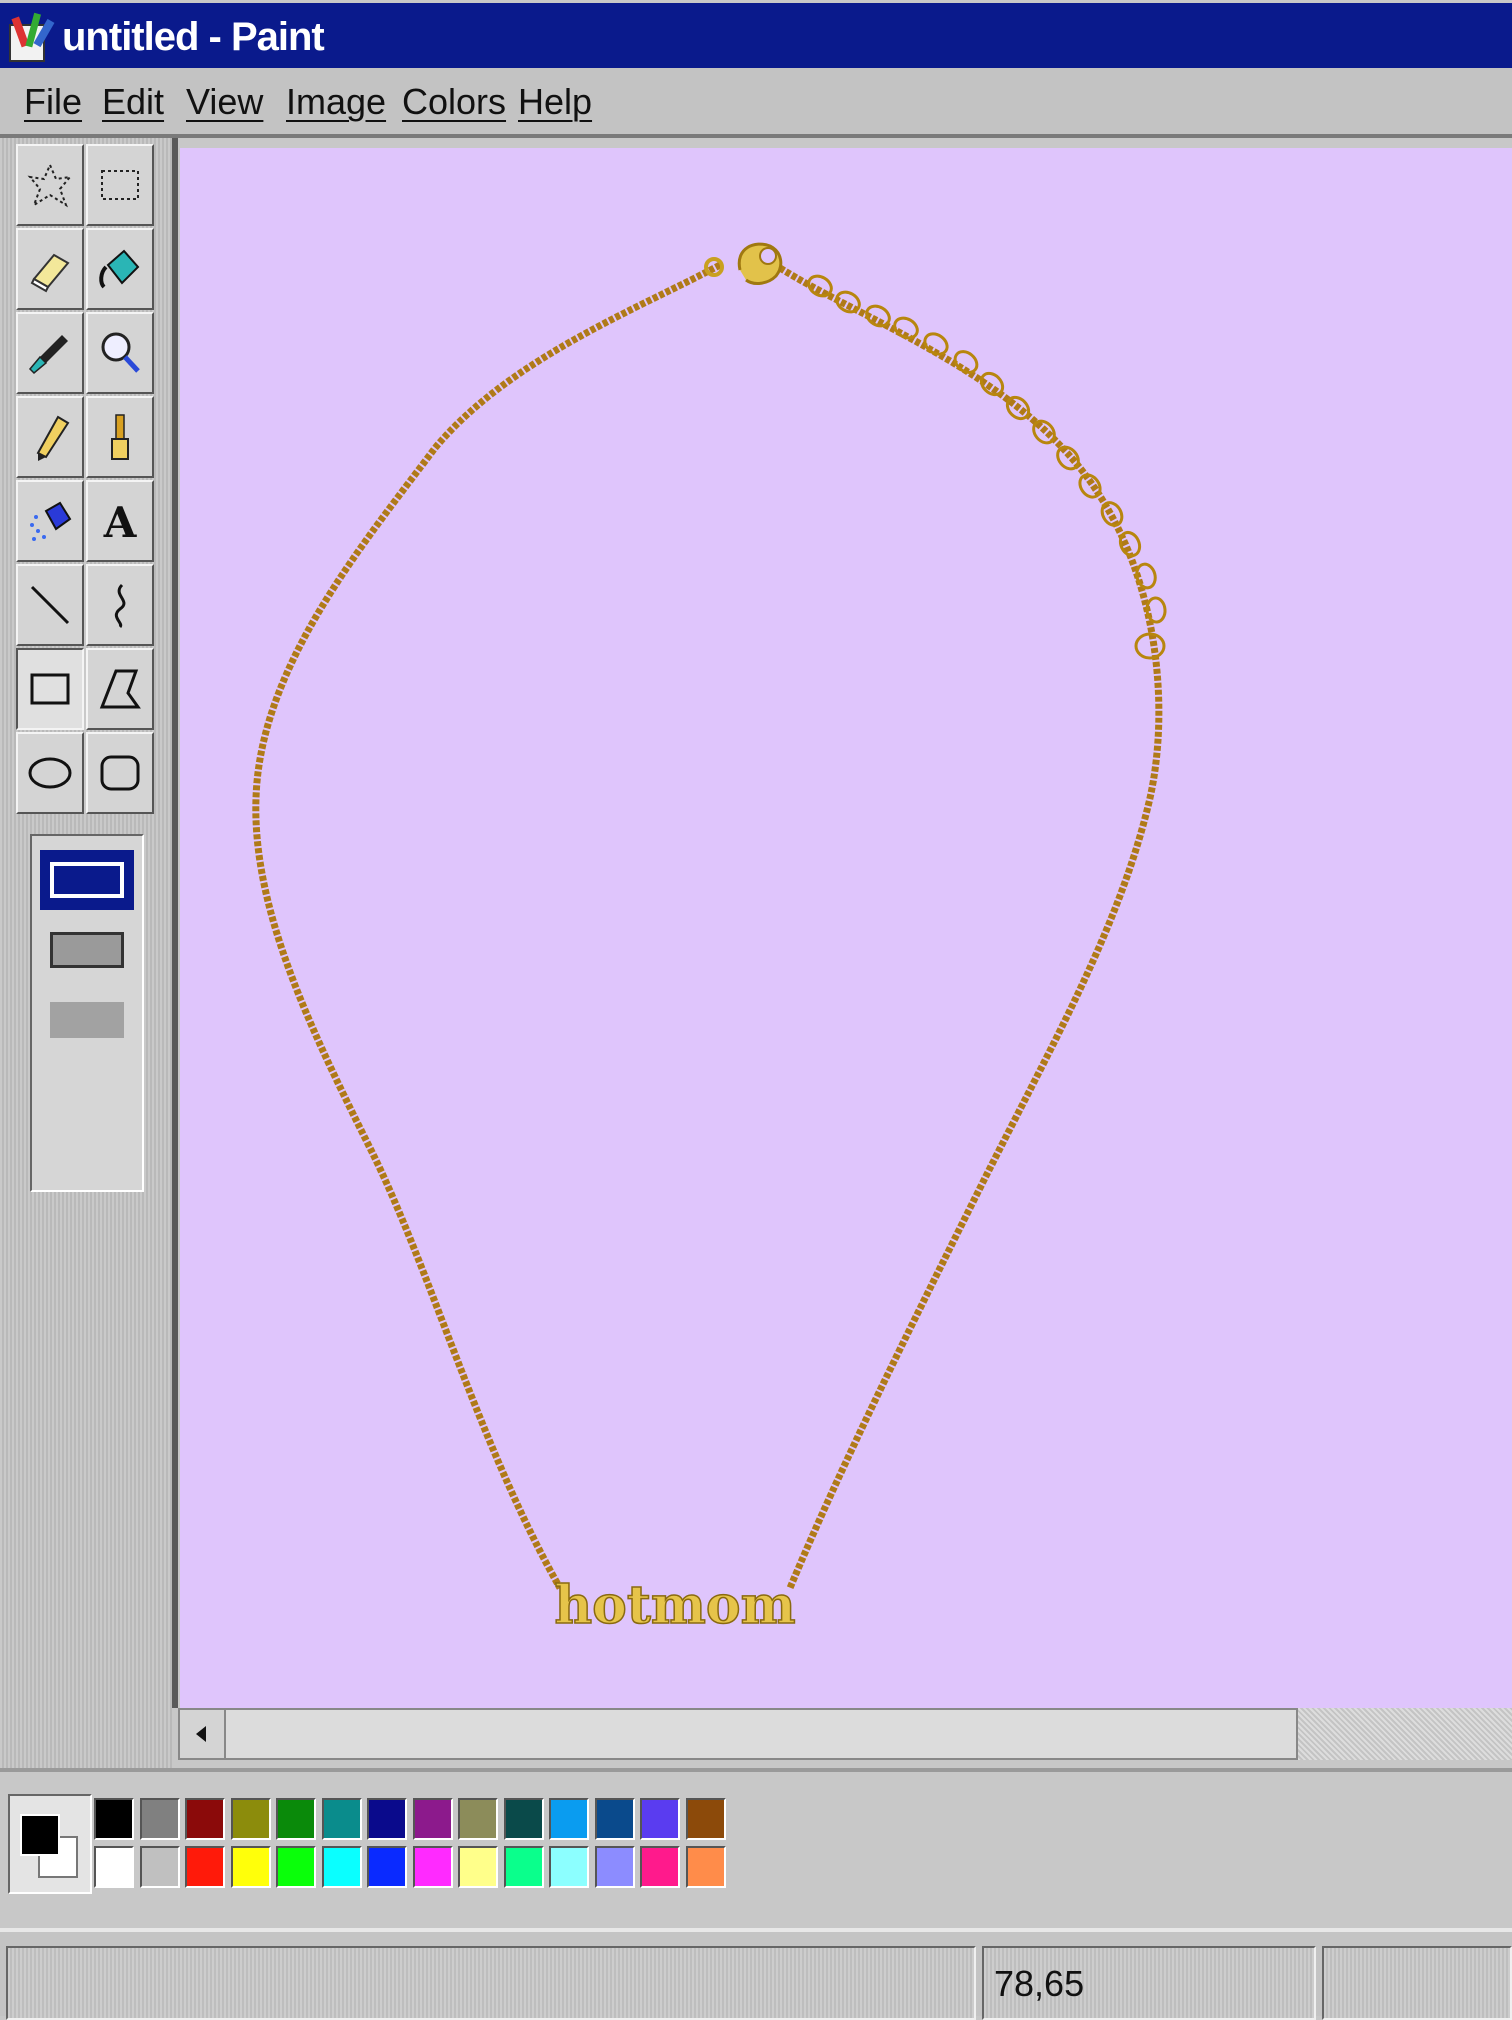  I want to click on option-outline-fill, so click(87, 950).